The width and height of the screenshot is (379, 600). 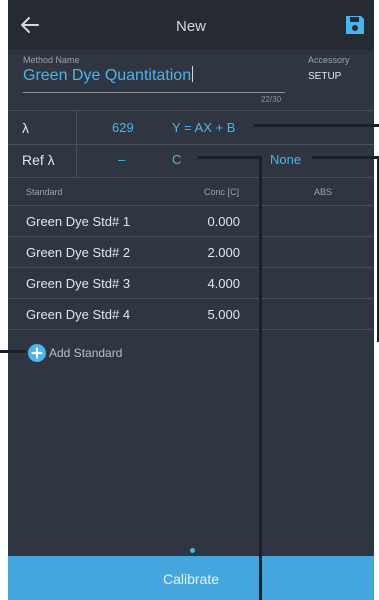 I want to click on ref-wavelength-value: –, so click(x=121, y=159).